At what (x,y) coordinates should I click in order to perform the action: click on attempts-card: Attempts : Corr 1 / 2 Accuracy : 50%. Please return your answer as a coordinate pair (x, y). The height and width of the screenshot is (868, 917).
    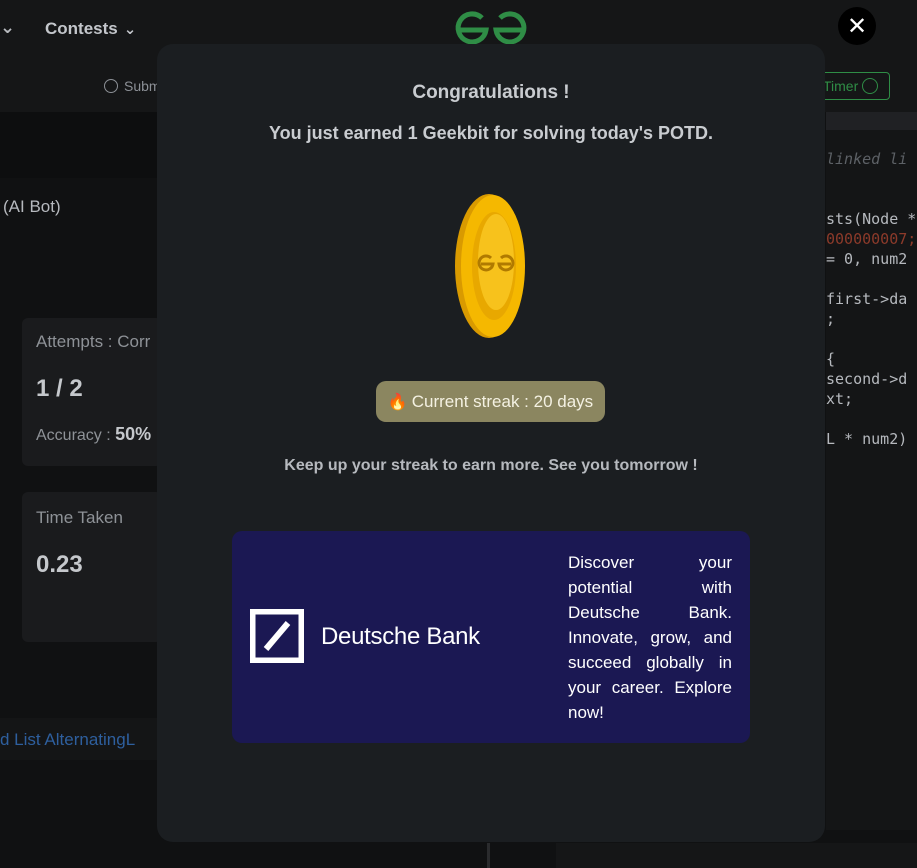
    Looking at the image, I should click on (92, 392).